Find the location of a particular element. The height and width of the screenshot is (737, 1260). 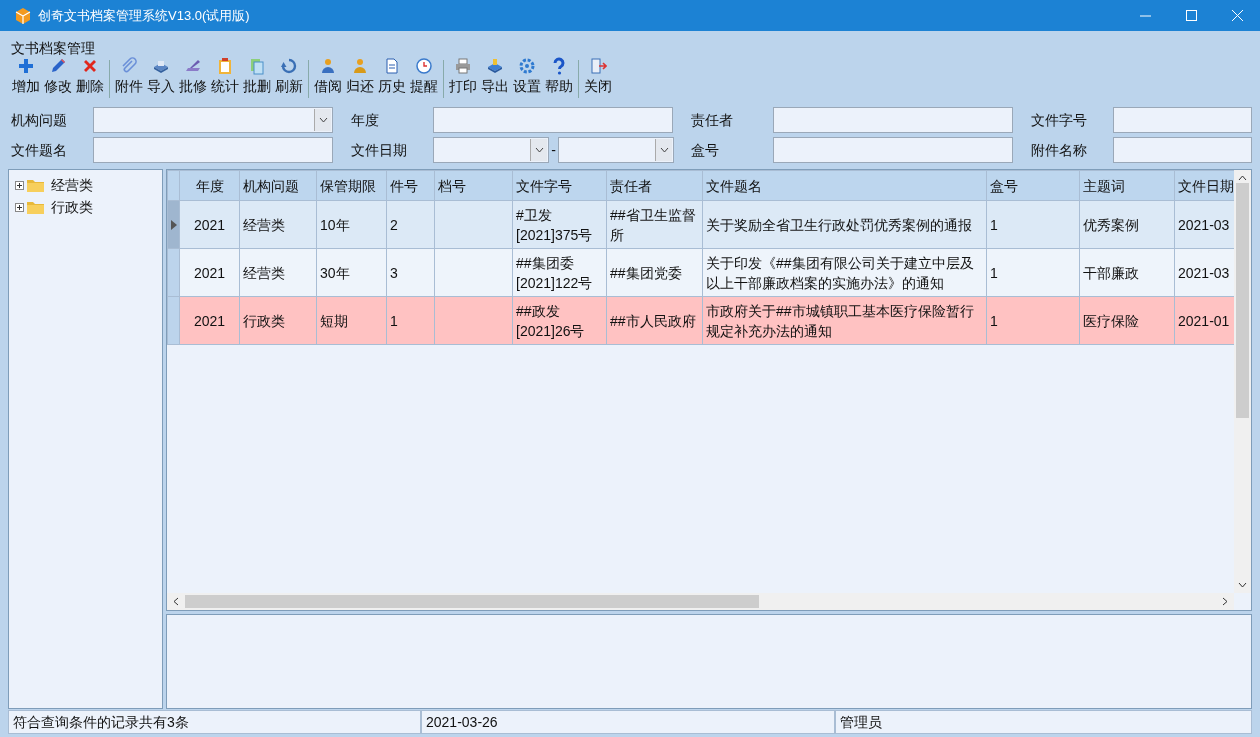

column-header: 件号 is located at coordinates (410, 185).